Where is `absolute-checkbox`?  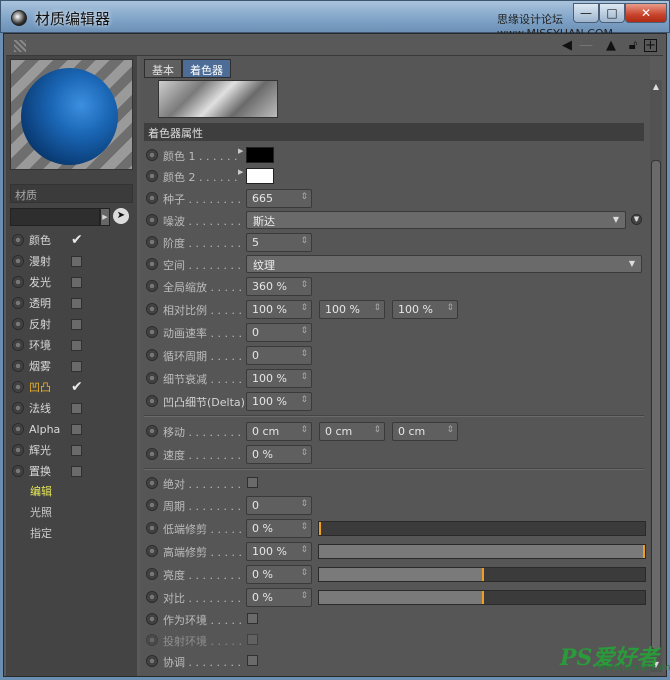 absolute-checkbox is located at coordinates (252, 482).